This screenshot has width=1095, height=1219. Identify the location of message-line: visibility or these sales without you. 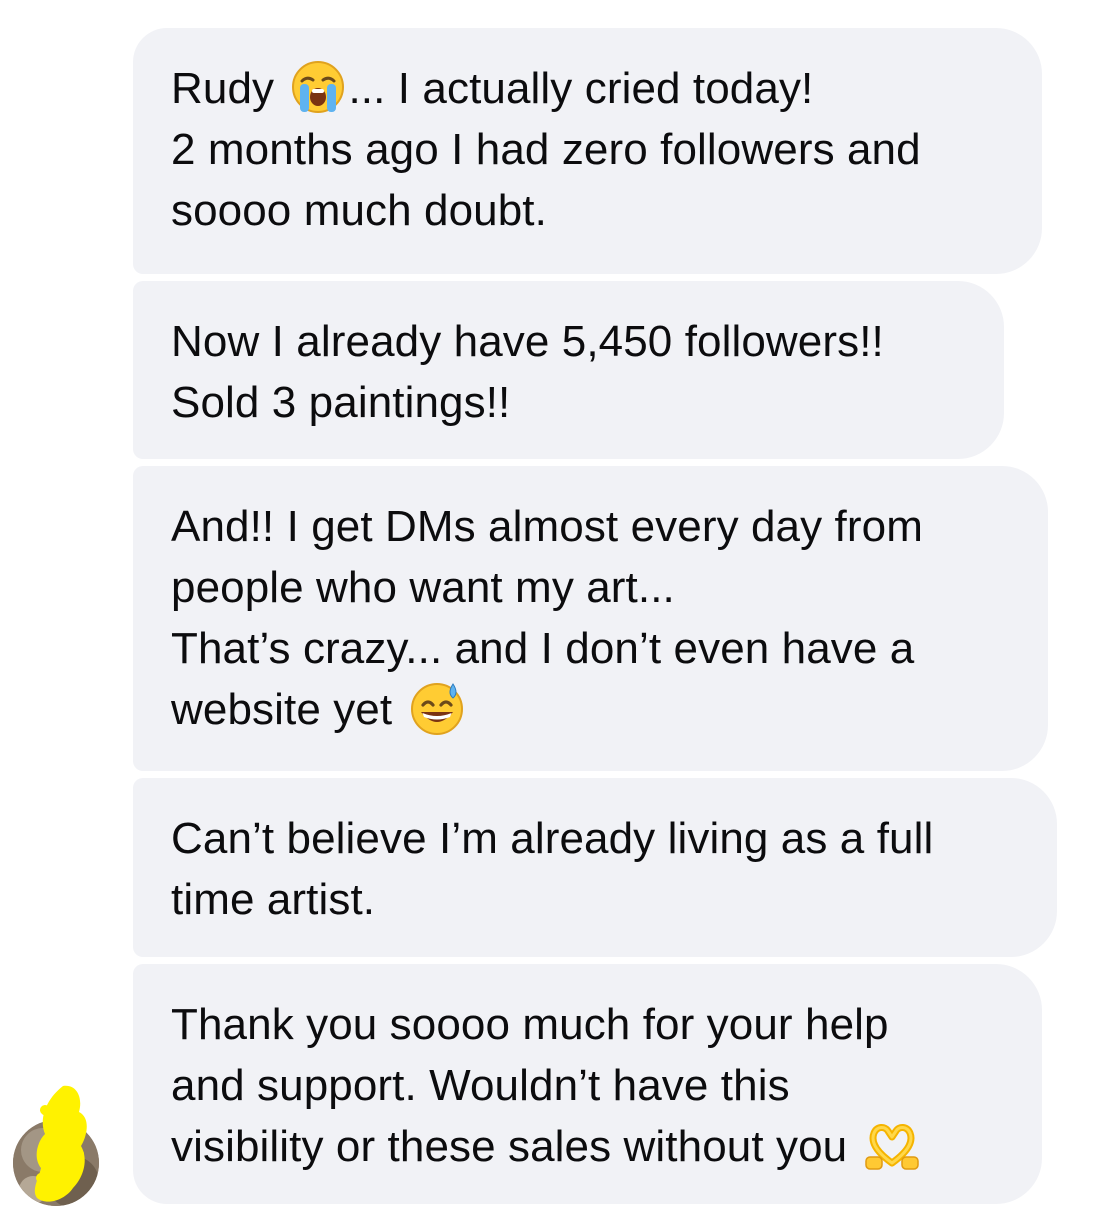
(588, 1146).